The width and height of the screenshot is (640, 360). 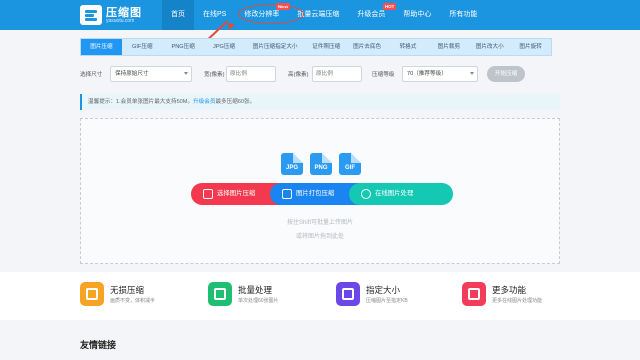 What do you see at coordinates (367, 47) in the screenshot?
I see `tab-remove-background: 图片去底色` at bounding box center [367, 47].